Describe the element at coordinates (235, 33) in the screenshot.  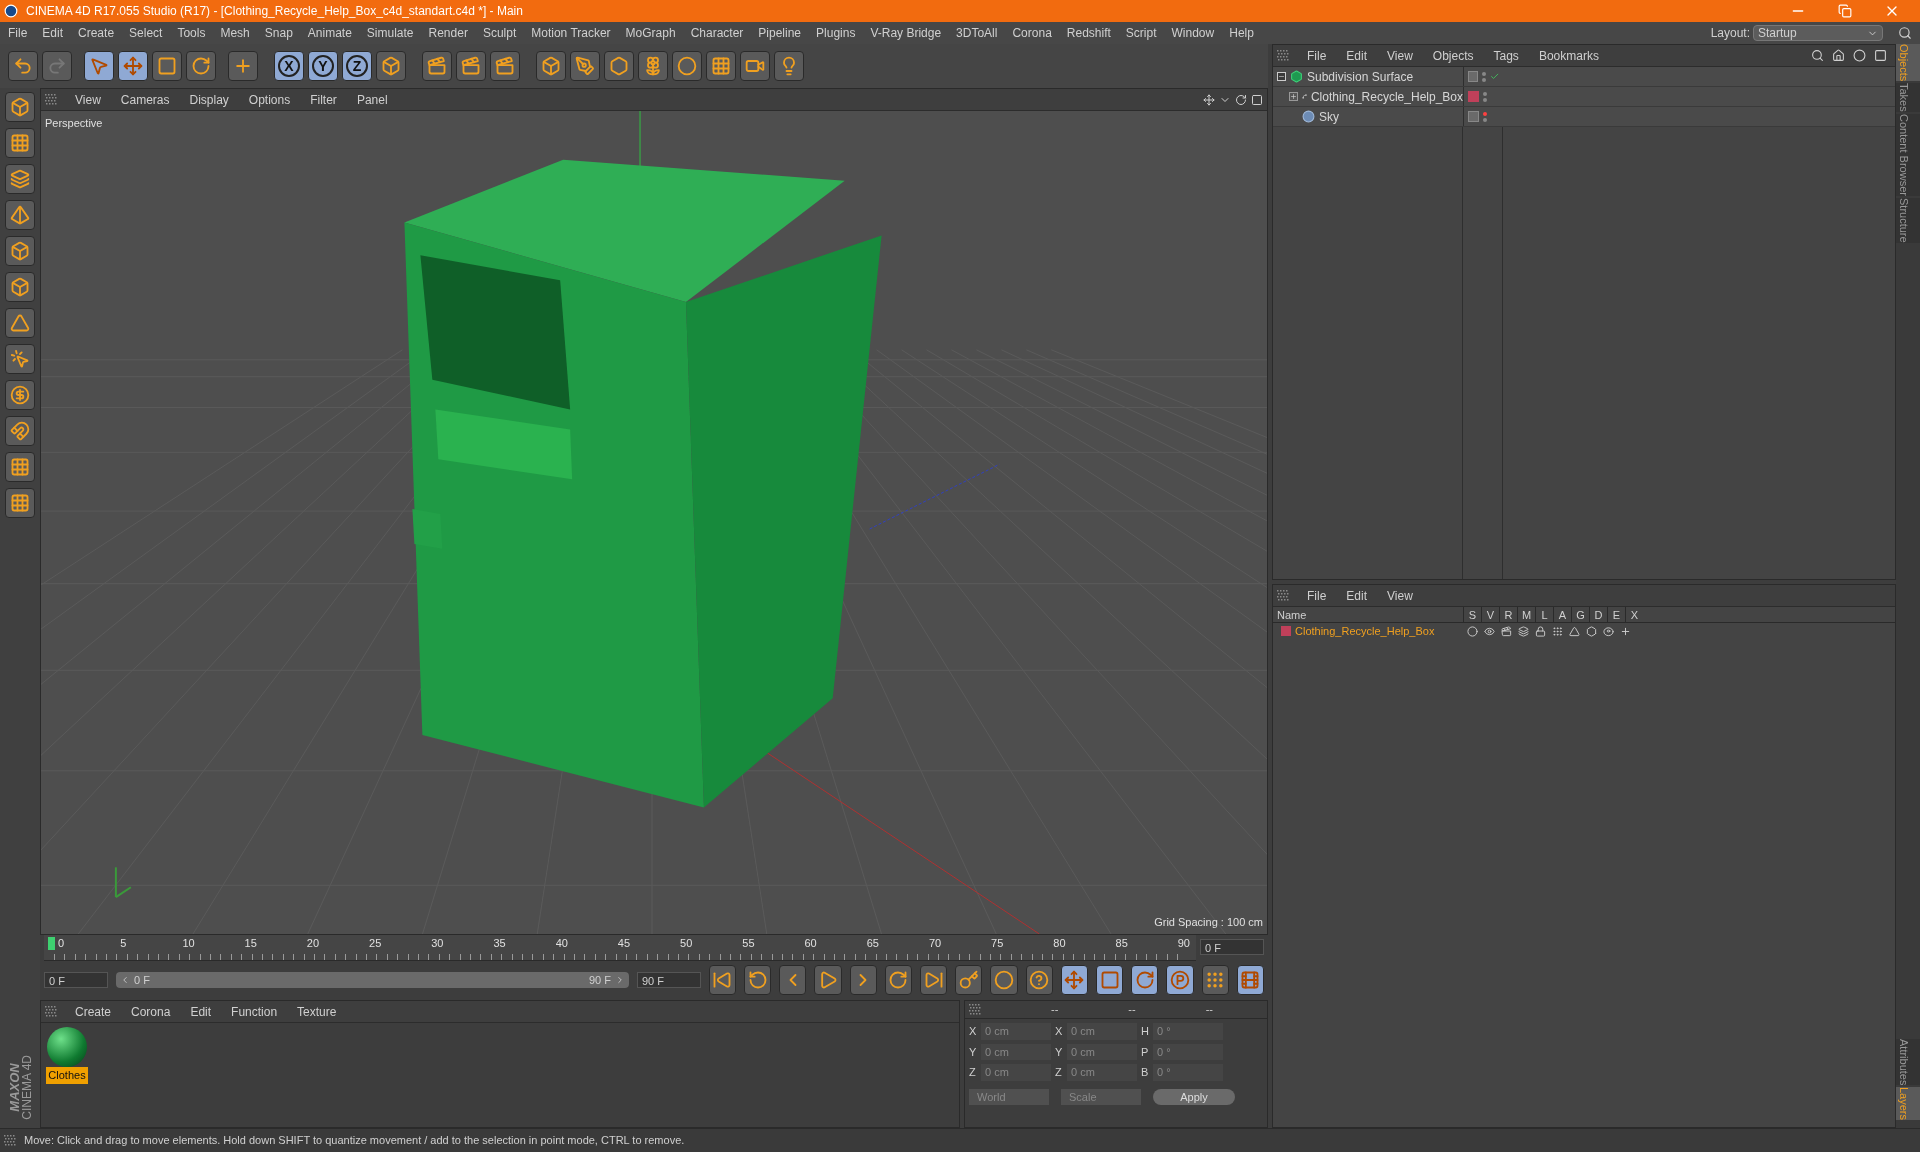
I see `menu-item: Mesh` at that location.